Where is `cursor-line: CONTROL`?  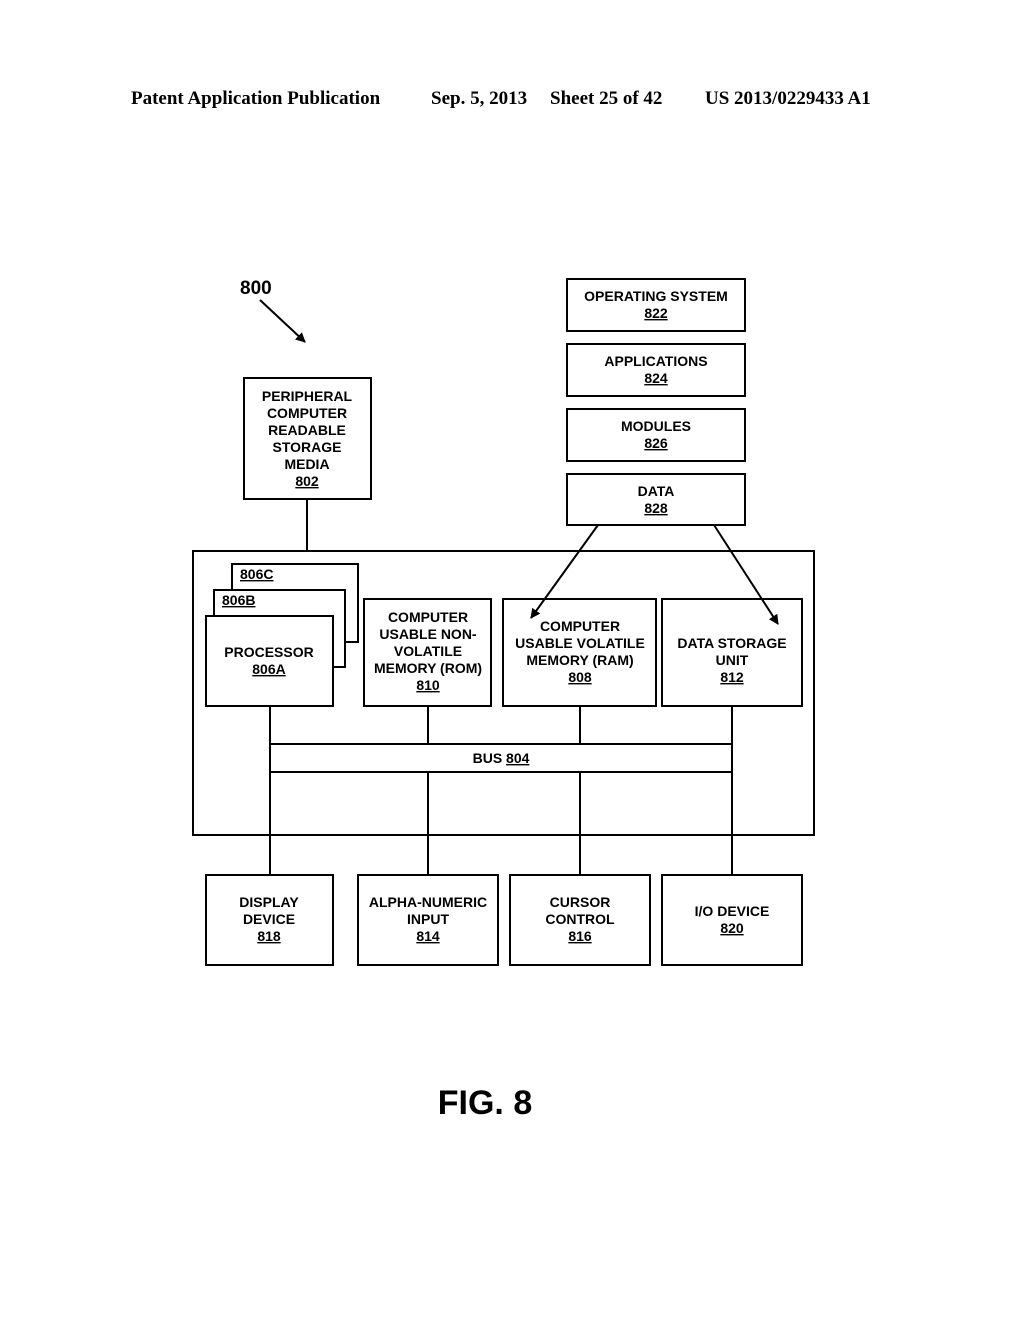 cursor-line: CONTROL is located at coordinates (580, 919).